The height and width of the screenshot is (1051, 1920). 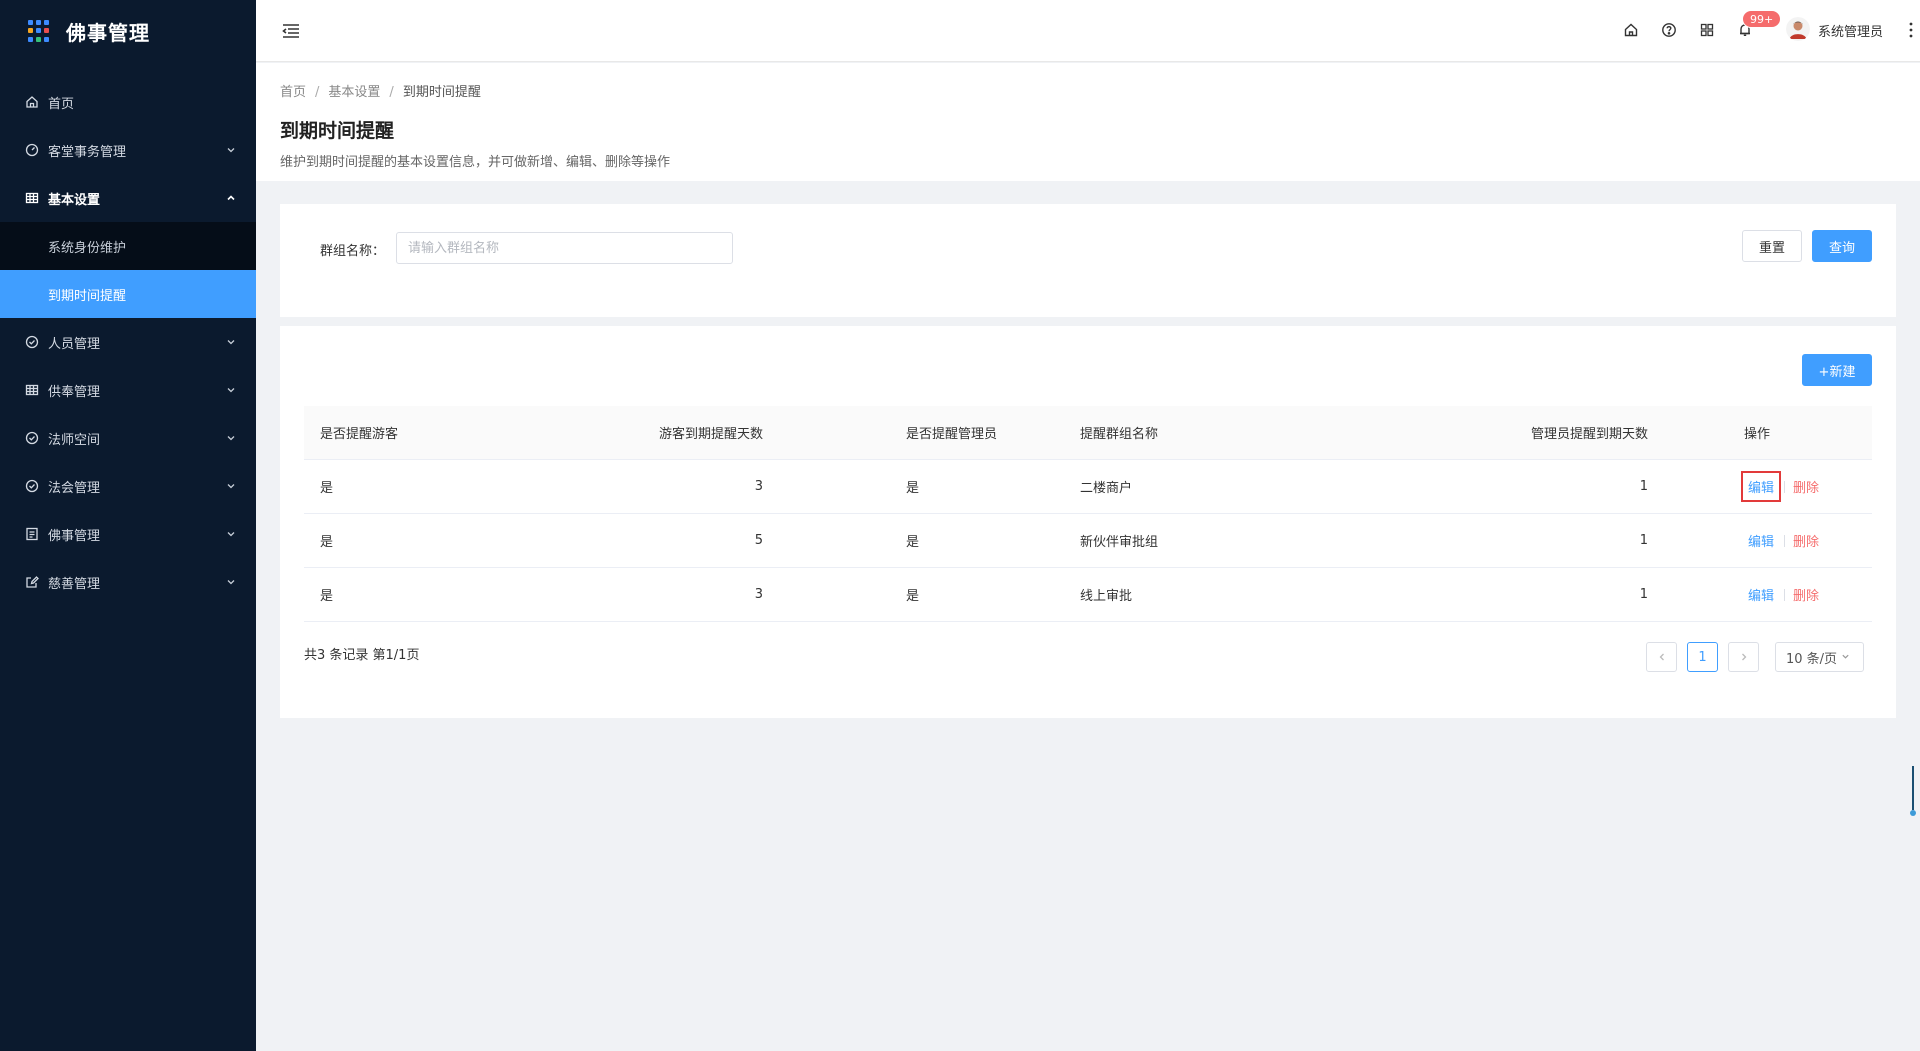 I want to click on column-header: 提醒群组名称, so click(x=1119, y=434).